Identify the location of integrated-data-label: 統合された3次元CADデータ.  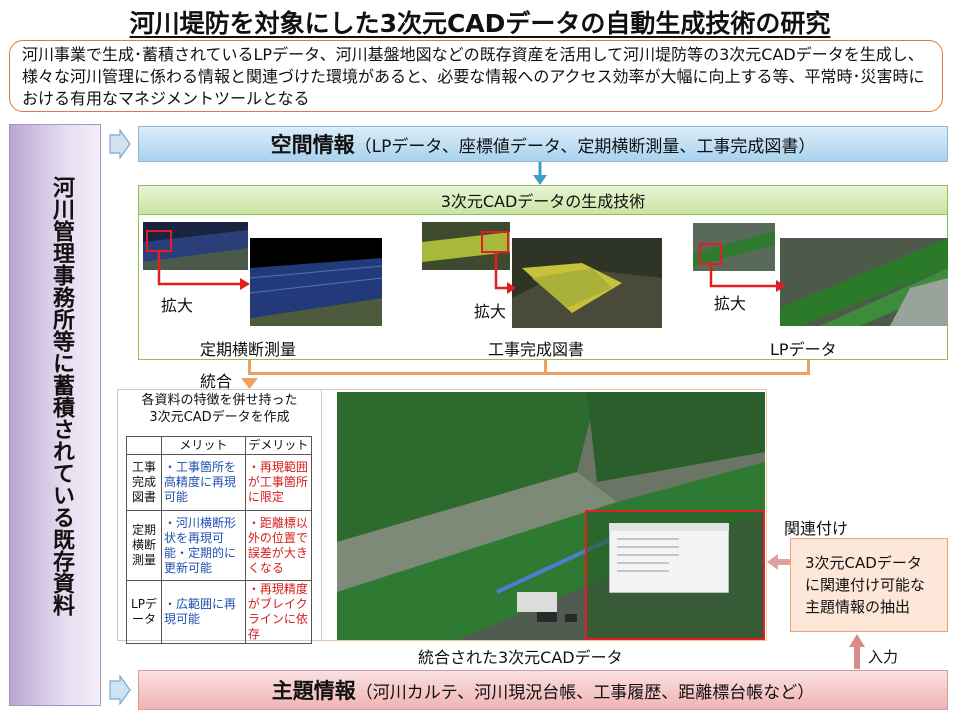
(520, 657).